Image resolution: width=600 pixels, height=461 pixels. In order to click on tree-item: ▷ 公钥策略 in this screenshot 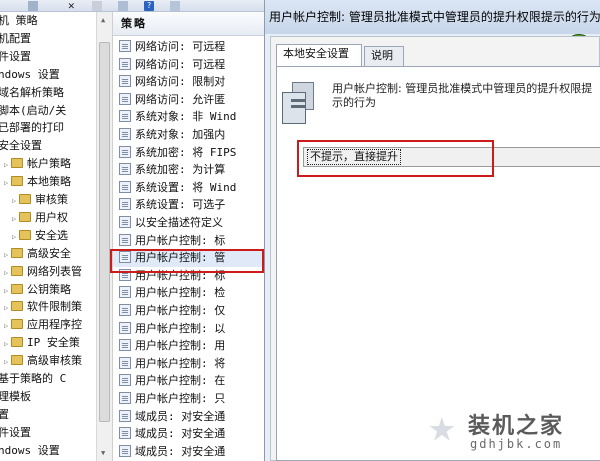, I will do `click(37, 289)`.